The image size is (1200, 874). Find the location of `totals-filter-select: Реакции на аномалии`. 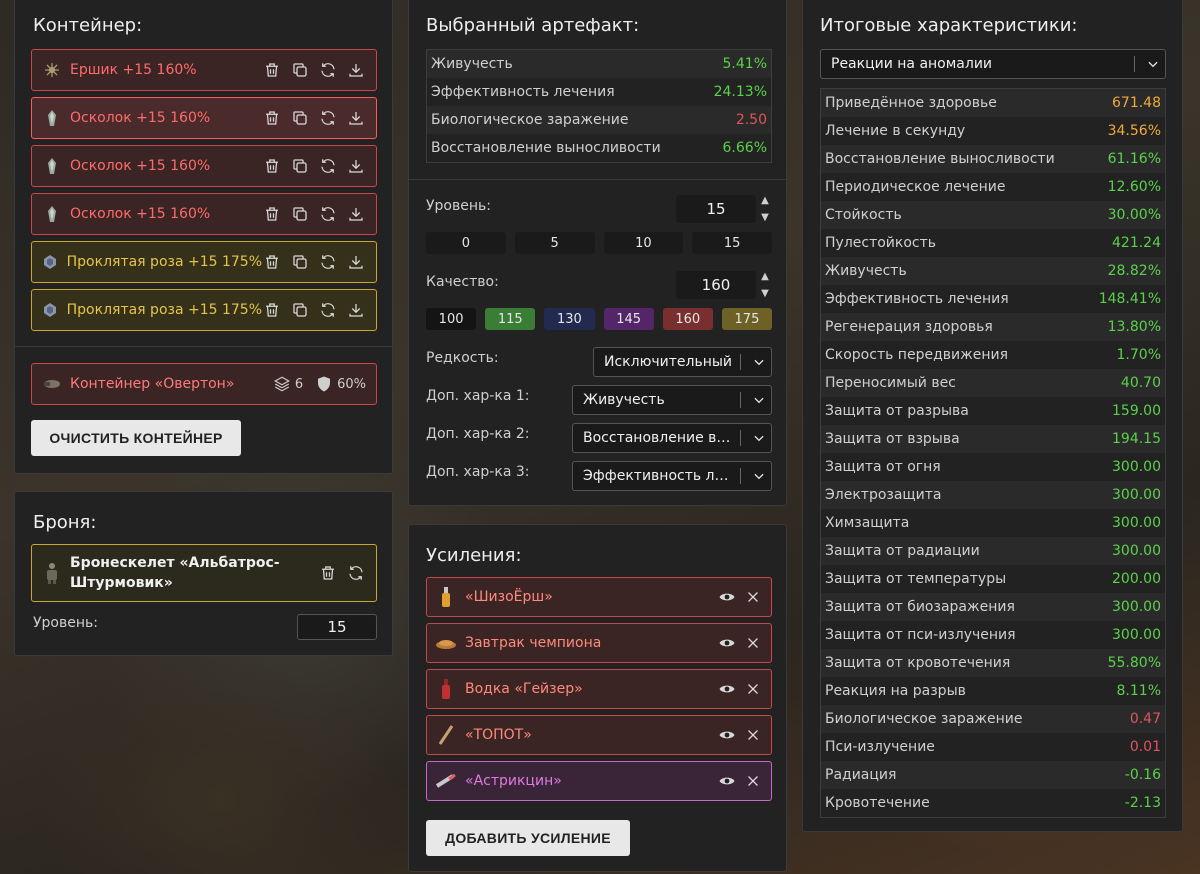

totals-filter-select: Реакции на аномалии is located at coordinates (993, 64).